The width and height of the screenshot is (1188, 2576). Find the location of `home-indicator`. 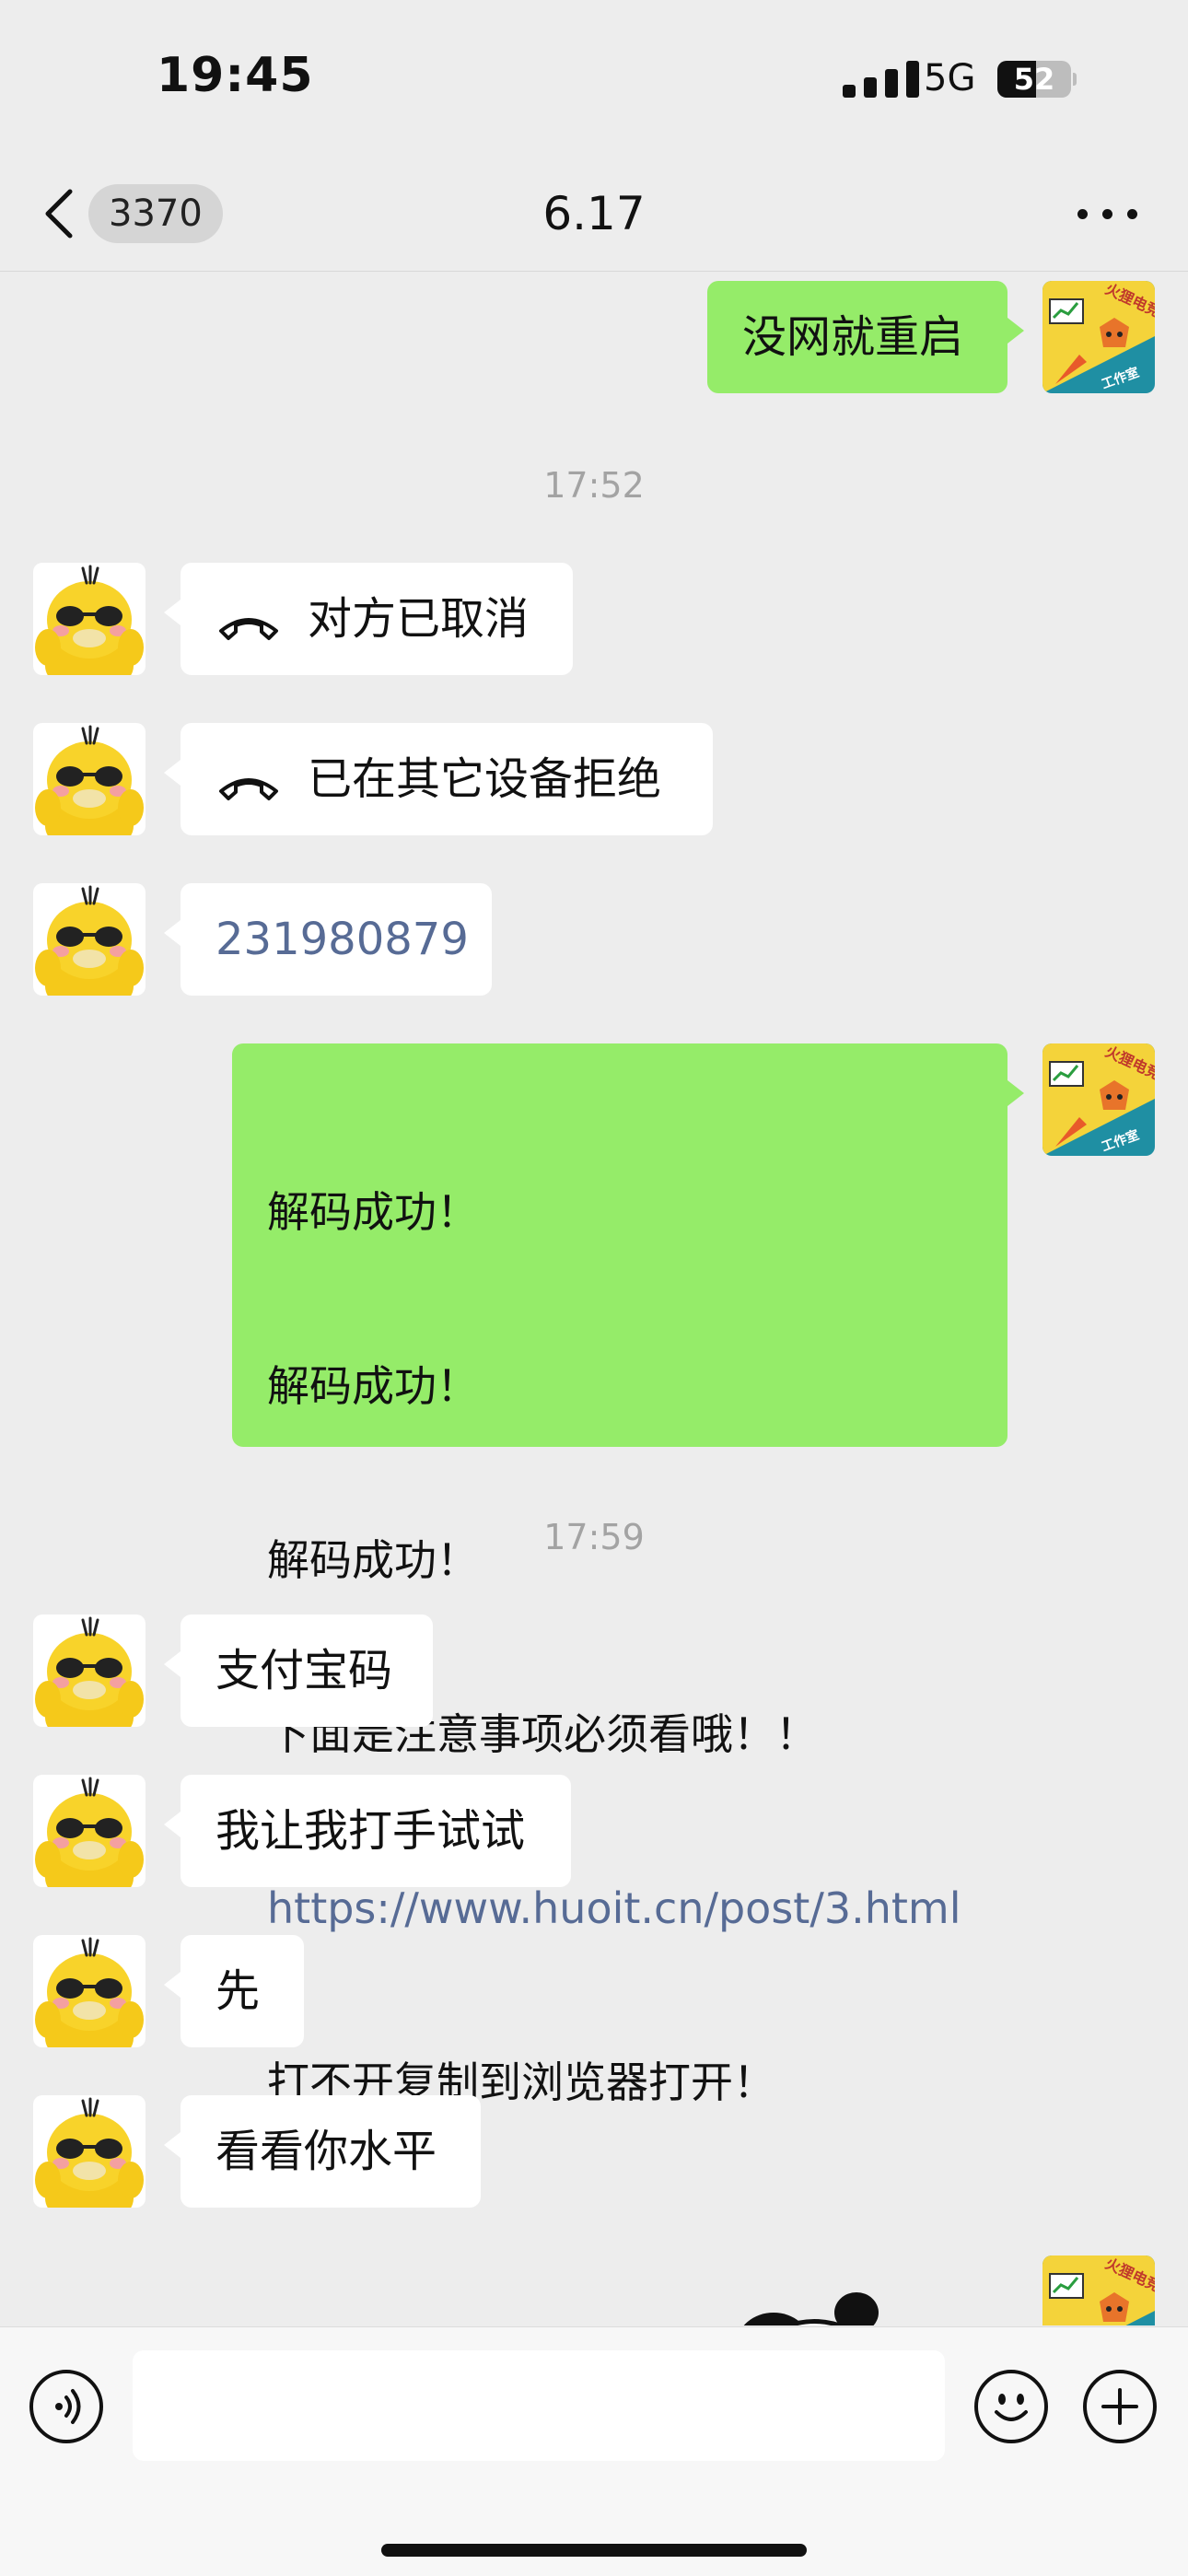

home-indicator is located at coordinates (594, 2550).